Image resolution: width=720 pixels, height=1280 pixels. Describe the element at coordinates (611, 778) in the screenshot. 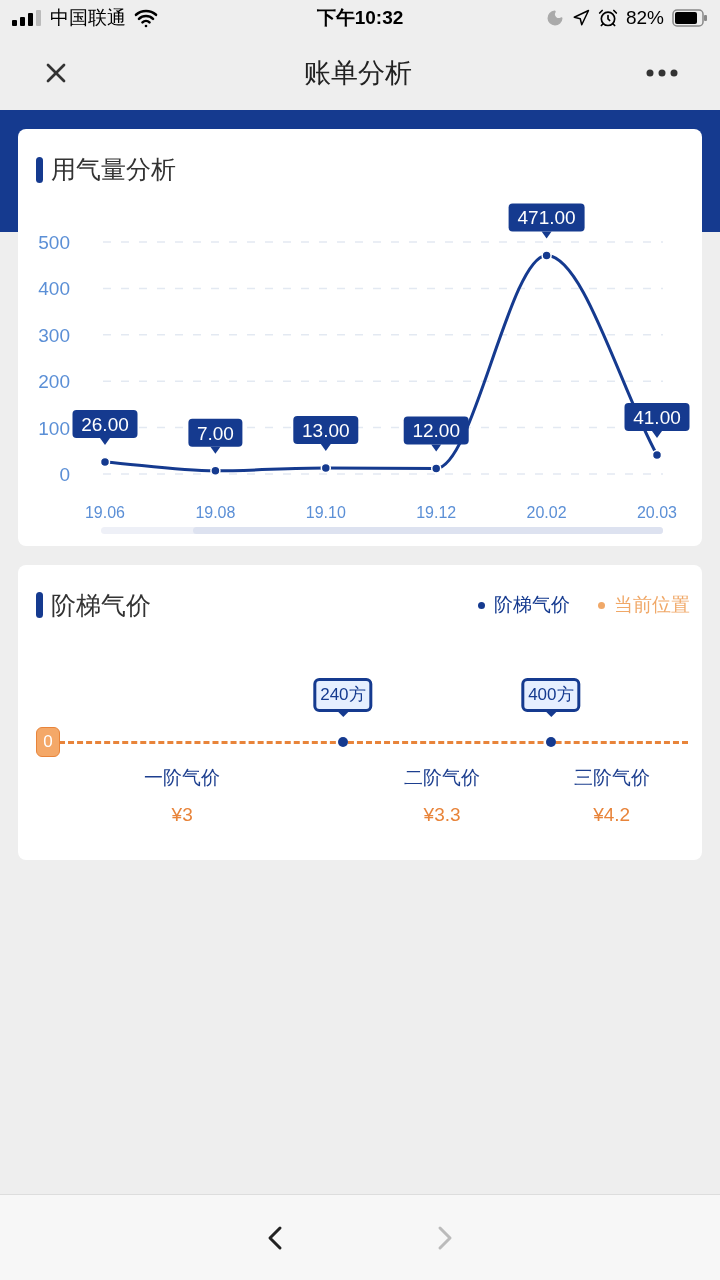

I see `tier-name: 三阶气价` at that location.